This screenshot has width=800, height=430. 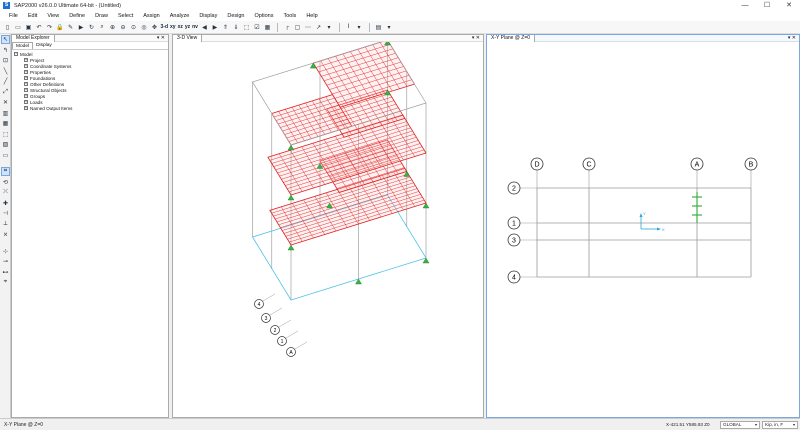 What do you see at coordinates (39, 27) in the screenshot?
I see `undo-icon: ↶` at bounding box center [39, 27].